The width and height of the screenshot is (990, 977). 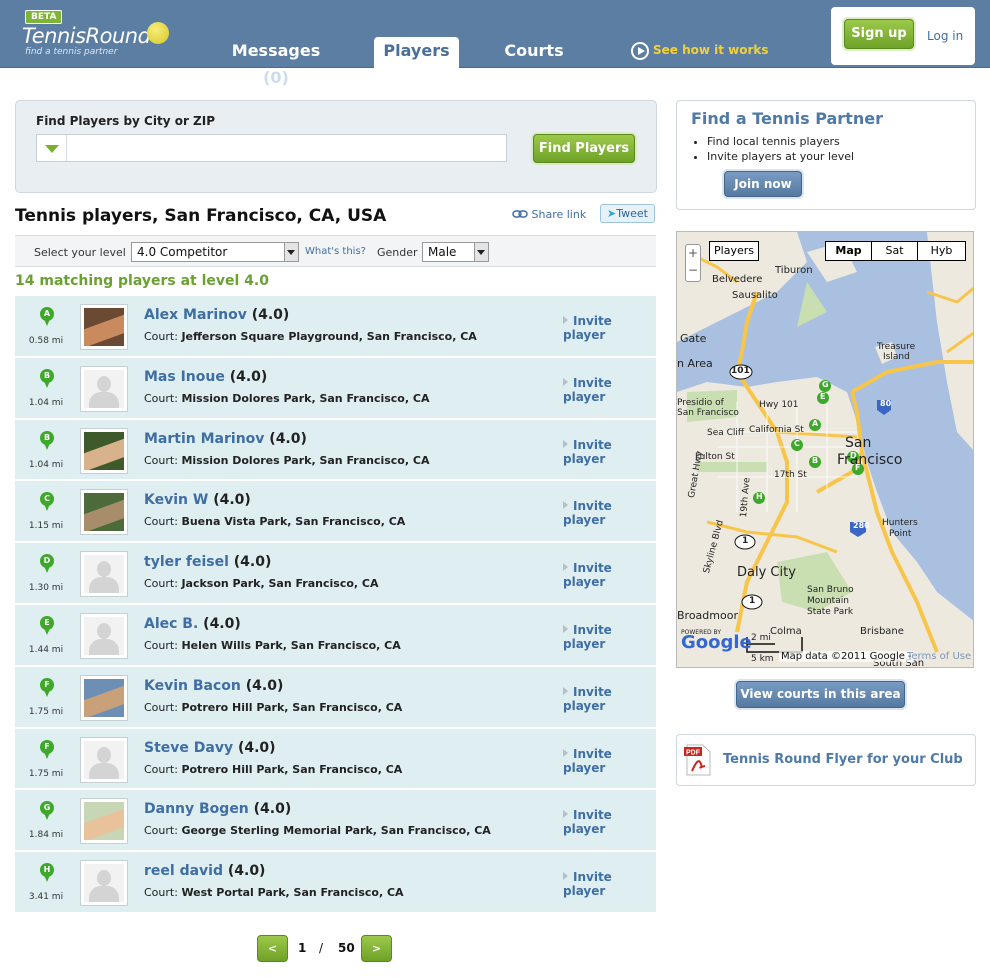 What do you see at coordinates (276, 50) in the screenshot?
I see `tab-messages-label: Messages` at bounding box center [276, 50].